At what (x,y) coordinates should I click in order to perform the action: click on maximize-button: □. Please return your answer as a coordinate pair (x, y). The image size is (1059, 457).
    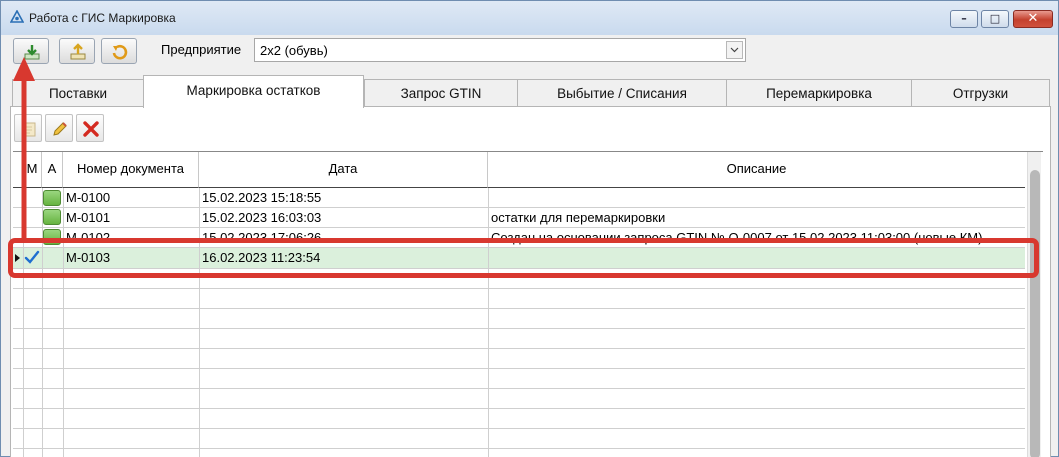
    Looking at the image, I should click on (995, 19).